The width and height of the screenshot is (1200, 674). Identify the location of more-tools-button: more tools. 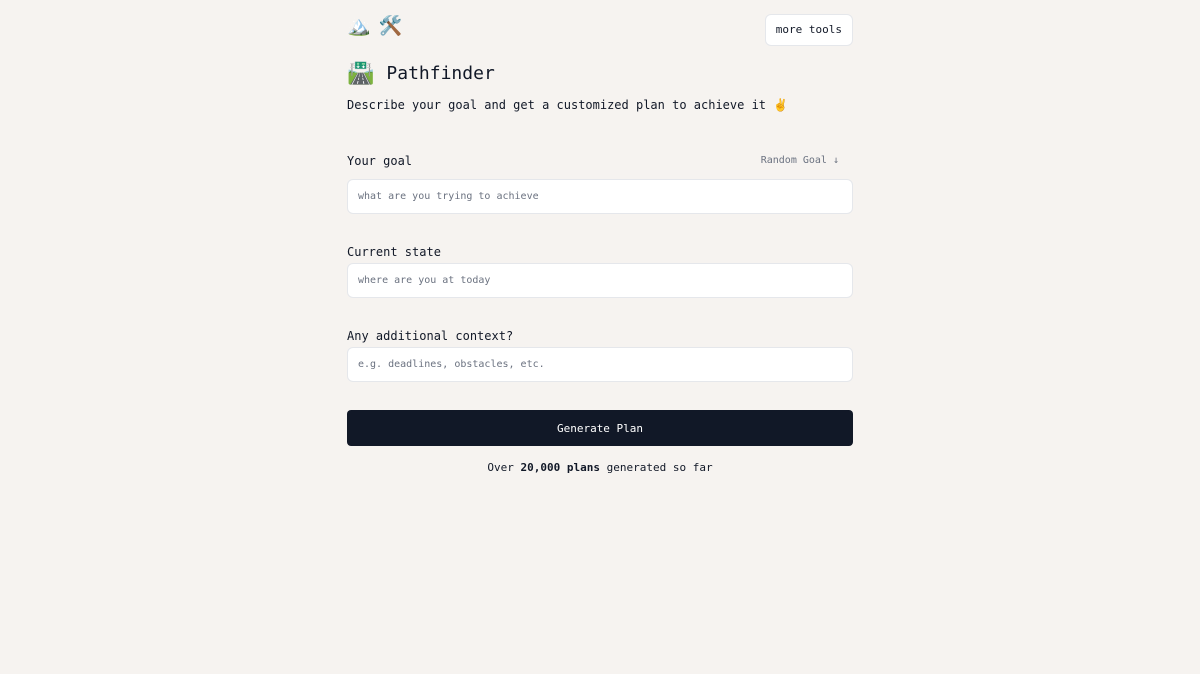
(808, 30).